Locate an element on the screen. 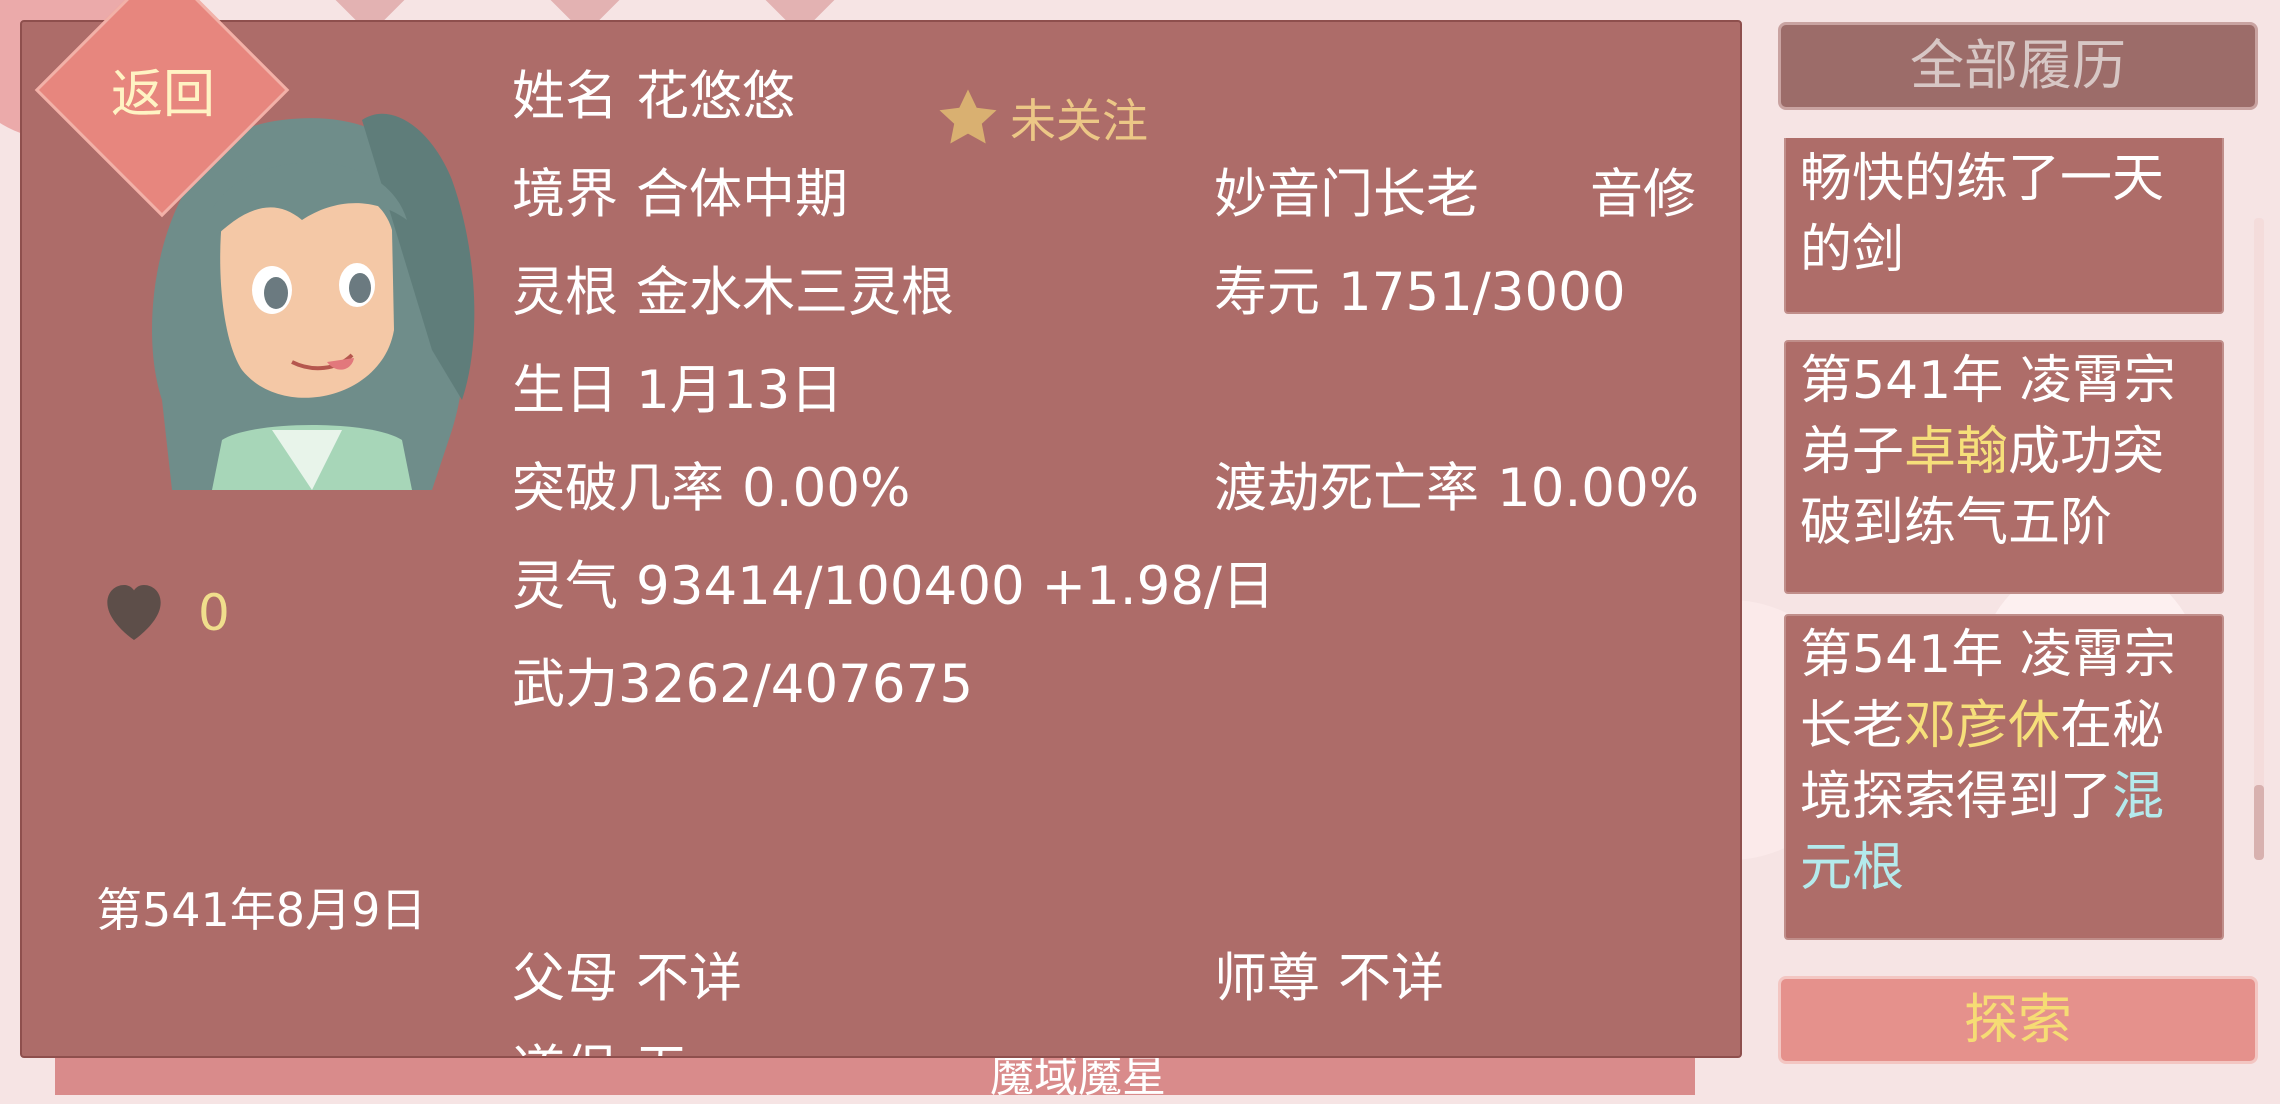 This screenshot has width=2280, height=1104. qi-row: 灵气 93414/100400 +1.98/日 is located at coordinates (893, 586).